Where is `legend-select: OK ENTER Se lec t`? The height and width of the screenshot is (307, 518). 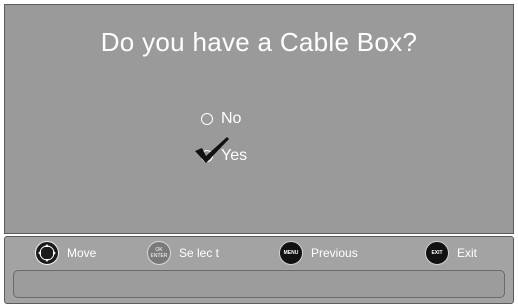 legend-select: OK ENTER Se lec t is located at coordinates (183, 253).